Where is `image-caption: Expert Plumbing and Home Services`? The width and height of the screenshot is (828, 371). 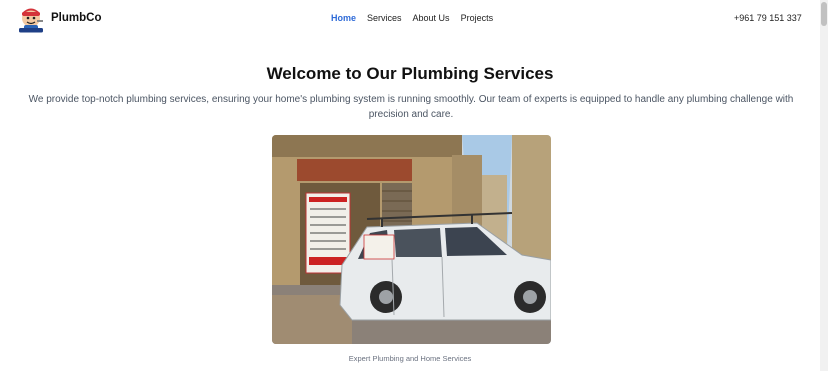
image-caption: Expert Plumbing and Home Services is located at coordinates (410, 358).